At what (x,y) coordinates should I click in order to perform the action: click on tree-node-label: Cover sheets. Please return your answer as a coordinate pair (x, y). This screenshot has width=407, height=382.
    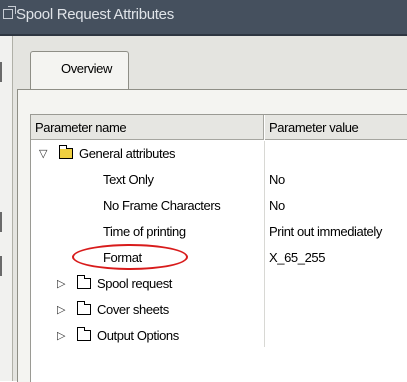
    Looking at the image, I should click on (133, 309).